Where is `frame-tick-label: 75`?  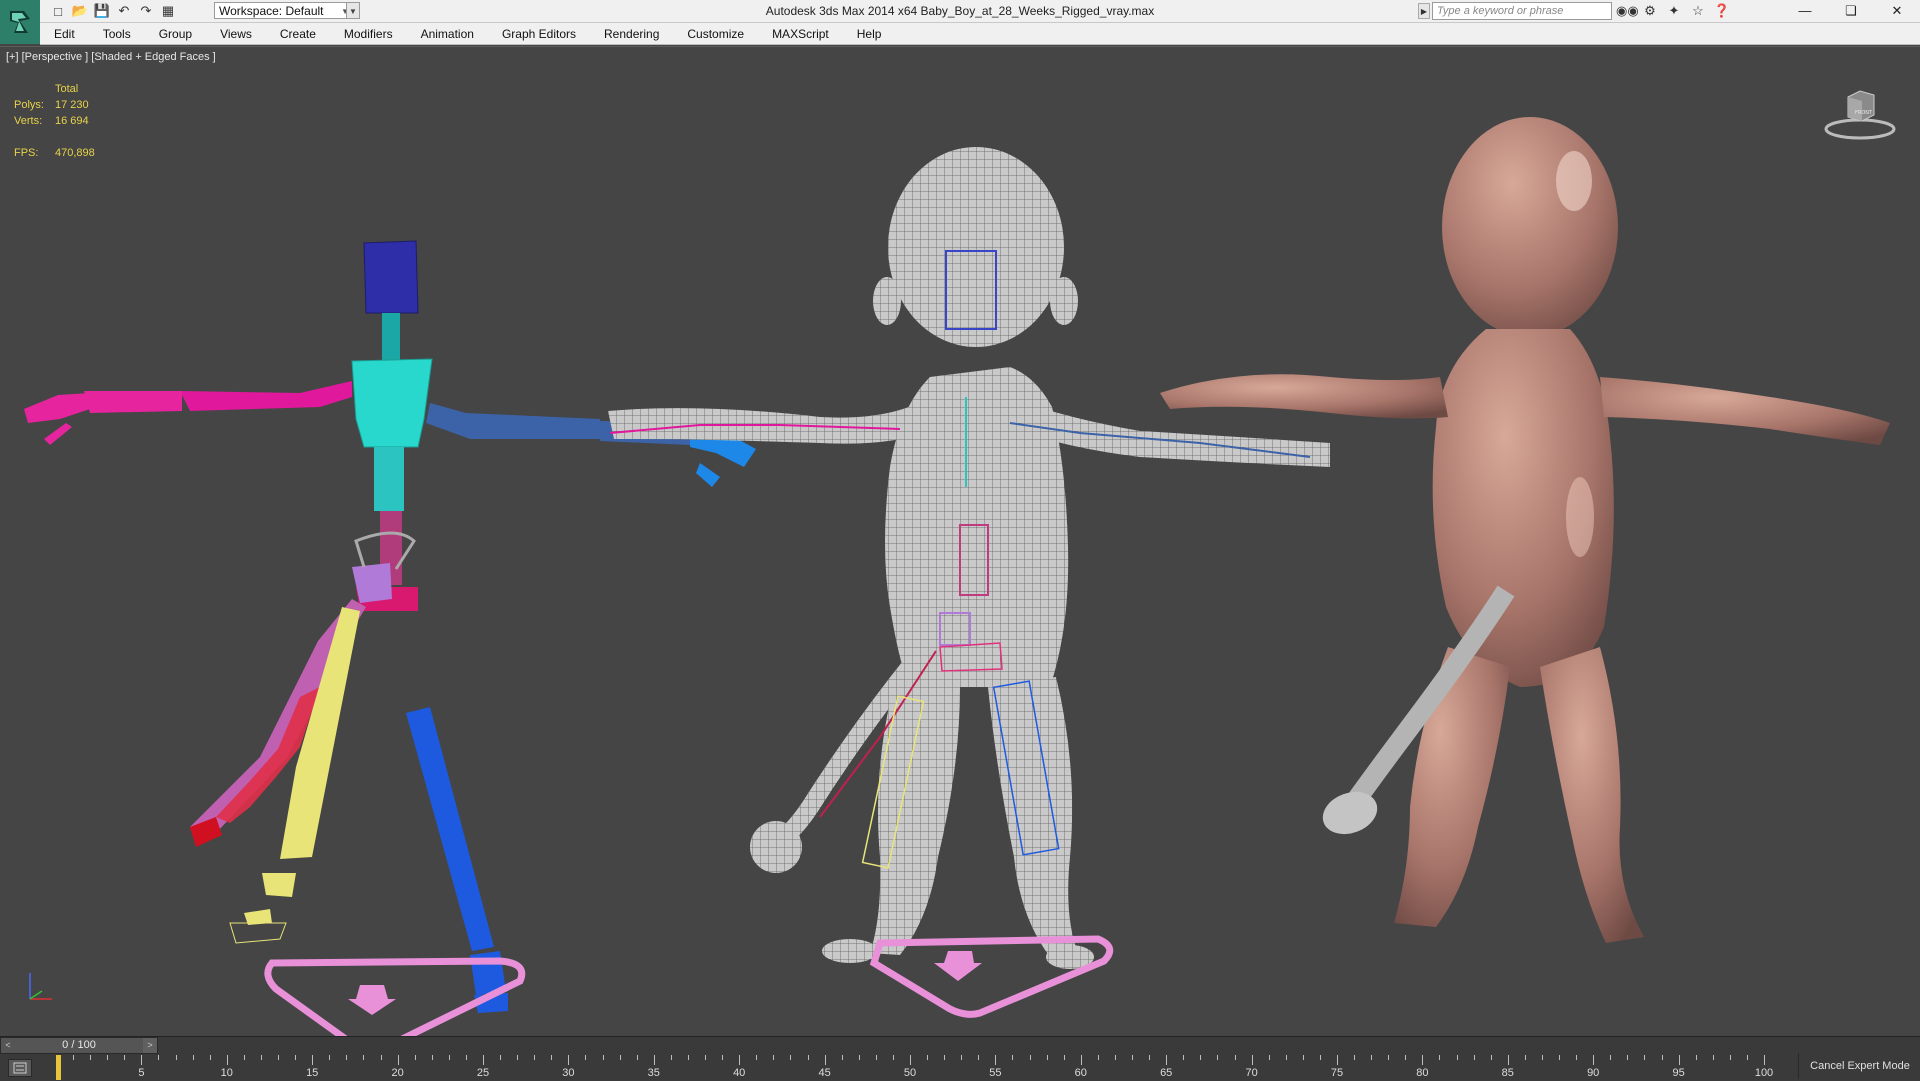
frame-tick-label: 75 is located at coordinates (1337, 1073).